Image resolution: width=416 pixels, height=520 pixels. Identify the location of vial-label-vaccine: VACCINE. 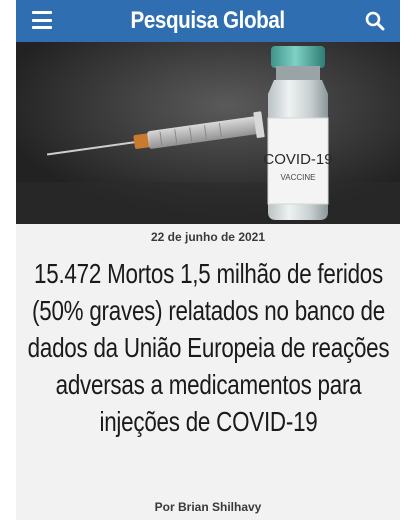
(298, 177).